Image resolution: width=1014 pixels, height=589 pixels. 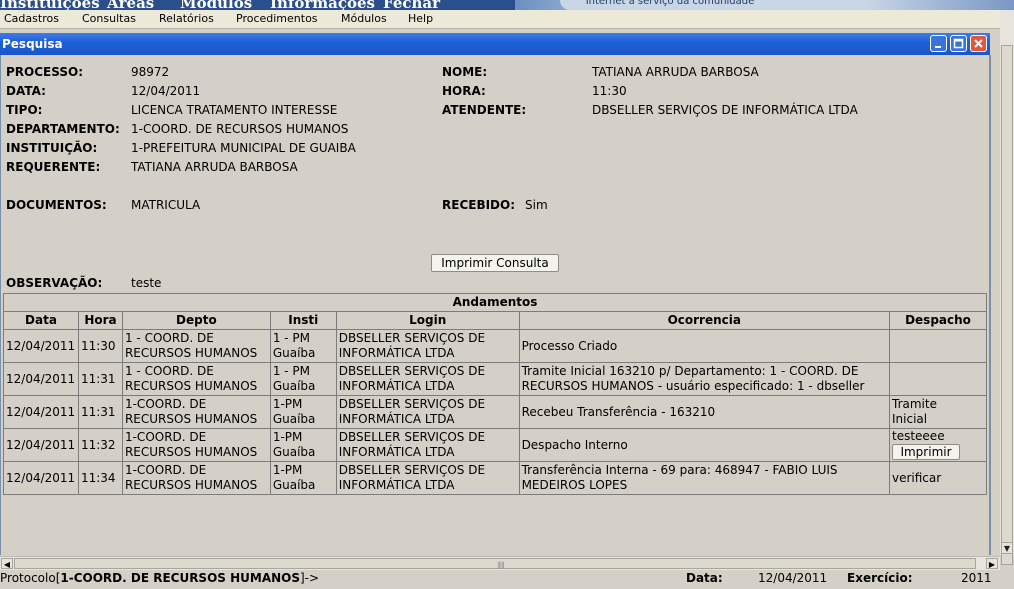 I want to click on menu-procedimentos: Procedimentos, so click(x=277, y=18).